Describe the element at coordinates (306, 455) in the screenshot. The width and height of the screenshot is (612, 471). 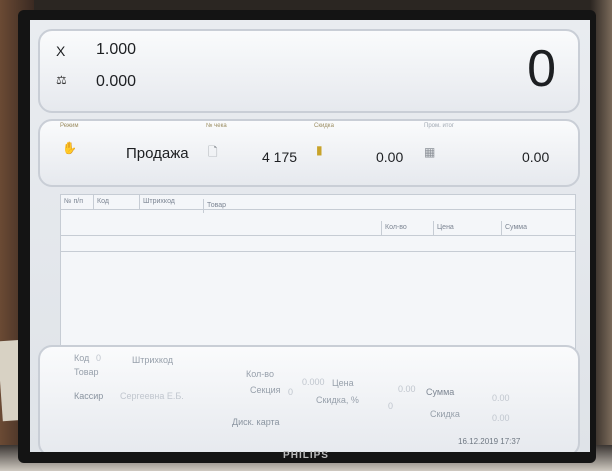
I see `monitor-brand: PHILIPS` at that location.